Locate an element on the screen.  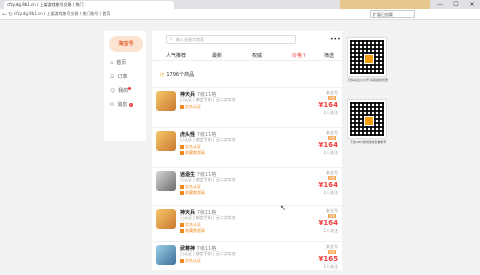
minimize-button: — is located at coordinates (440, 4).